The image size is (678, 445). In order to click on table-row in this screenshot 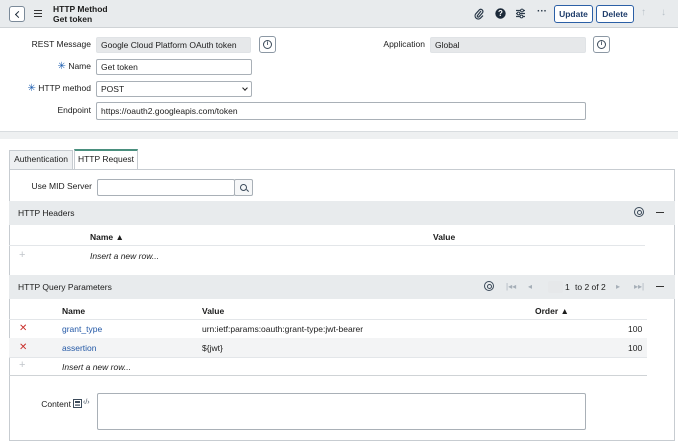, I will do `click(328, 347)`.